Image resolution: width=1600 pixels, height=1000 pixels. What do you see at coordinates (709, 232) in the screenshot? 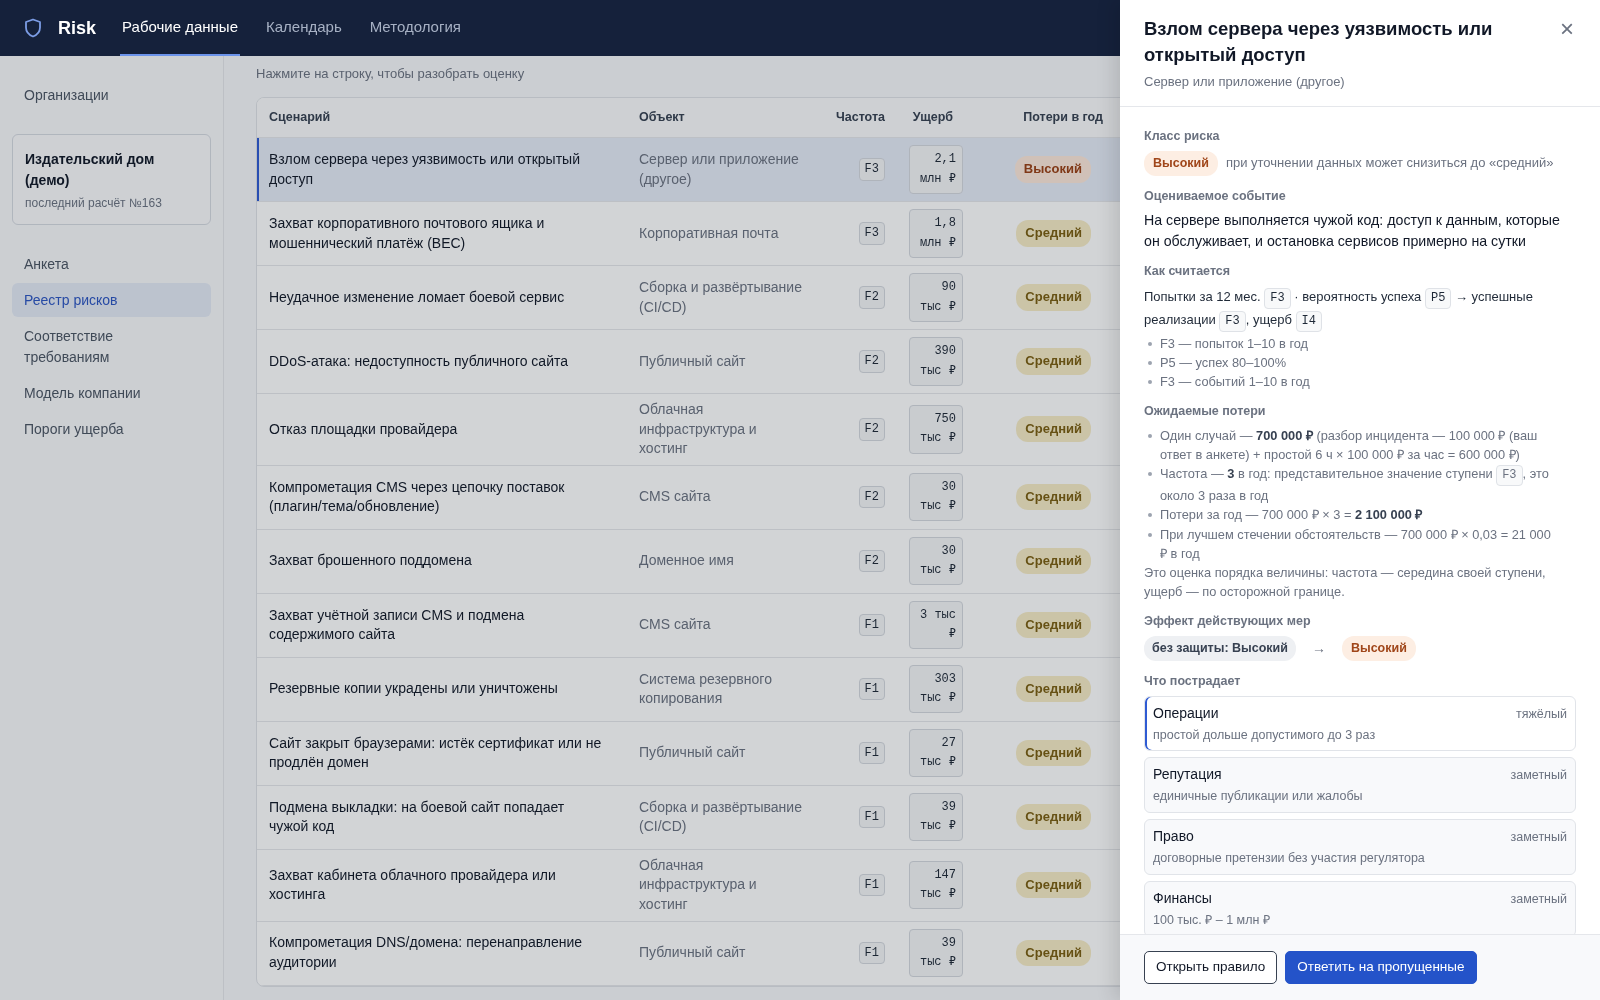
I see `object-text: Корпоративная почта` at bounding box center [709, 232].